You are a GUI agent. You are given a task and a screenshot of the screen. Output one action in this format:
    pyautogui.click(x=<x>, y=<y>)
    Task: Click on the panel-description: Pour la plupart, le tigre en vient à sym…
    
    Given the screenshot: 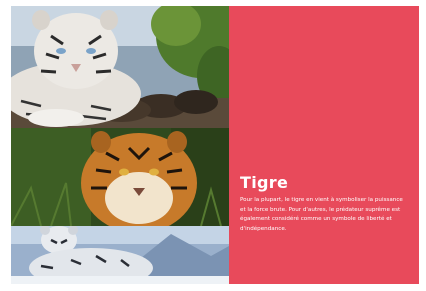 What is the action you would take?
    pyautogui.click(x=321, y=214)
    